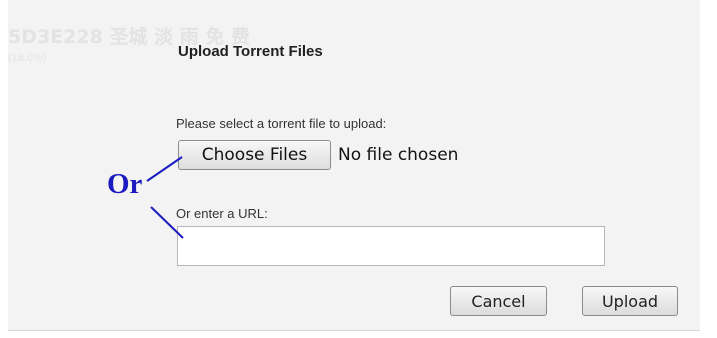 This screenshot has width=717, height=338. What do you see at coordinates (281, 123) in the screenshot?
I see `select-file-label: Please select a torrent file to upload:` at bounding box center [281, 123].